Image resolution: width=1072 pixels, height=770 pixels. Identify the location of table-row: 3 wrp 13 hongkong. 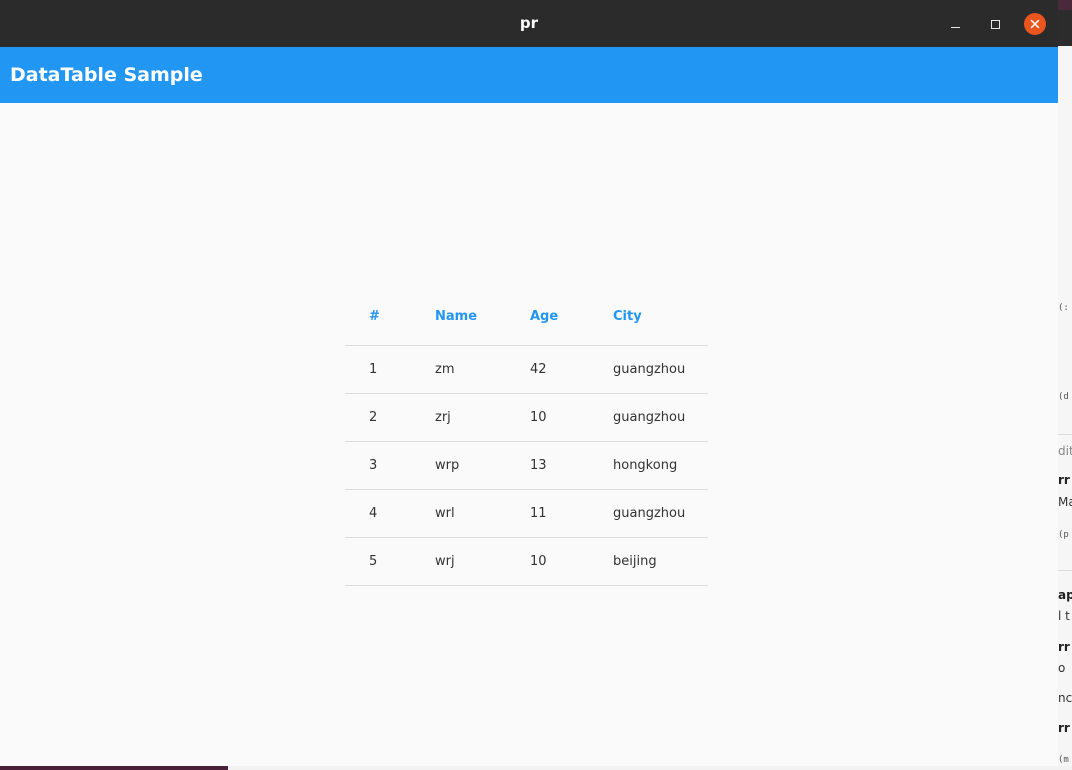
(526, 466).